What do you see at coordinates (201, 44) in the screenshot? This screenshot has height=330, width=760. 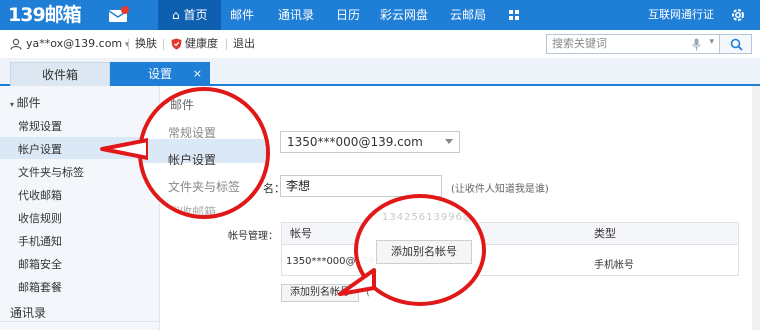 I see `health-link: 健康度` at bounding box center [201, 44].